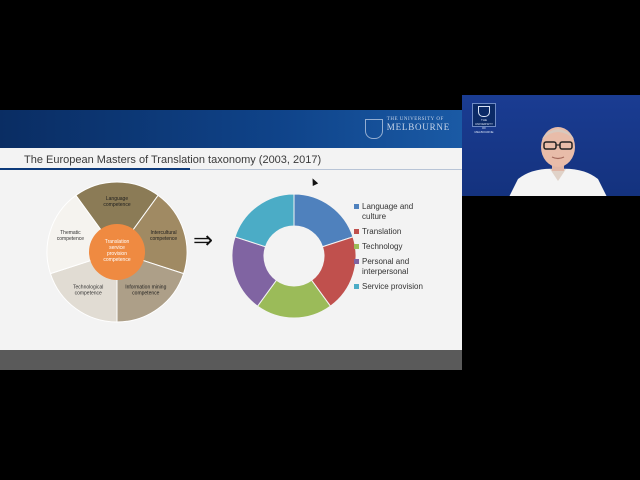  I want to click on university-logo: THE UNIVERSITY OF MELBOURNE, so click(407, 128).